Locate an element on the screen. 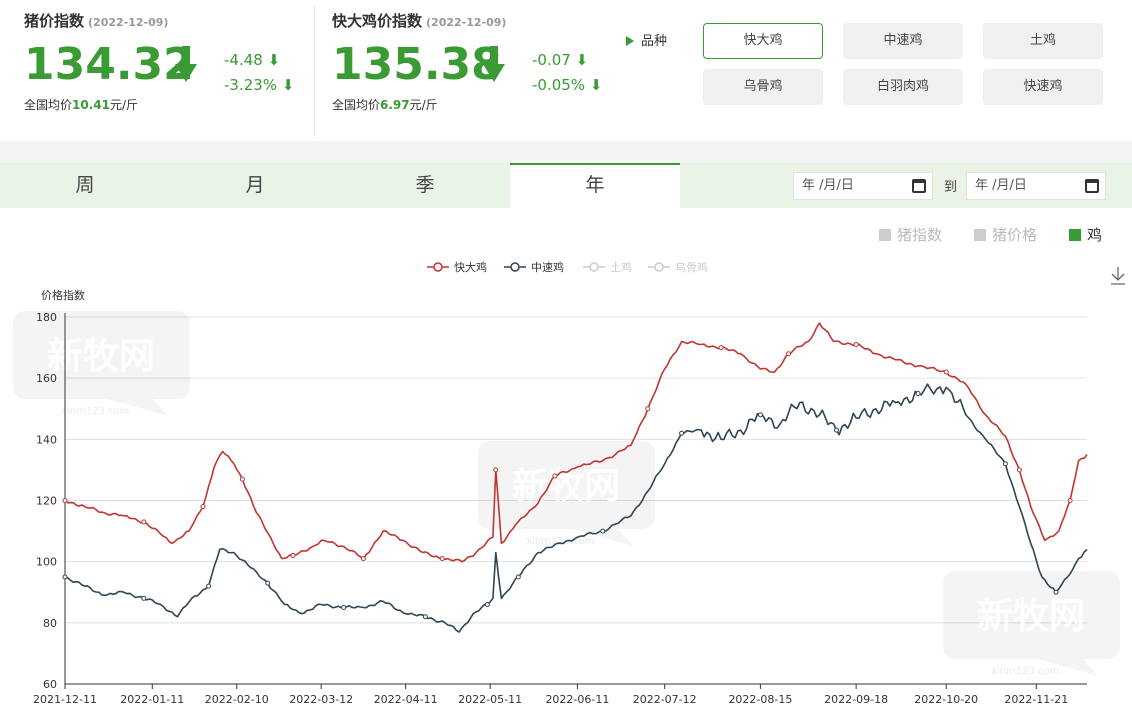  legend-label: 快大鸡 is located at coordinates (470, 267).